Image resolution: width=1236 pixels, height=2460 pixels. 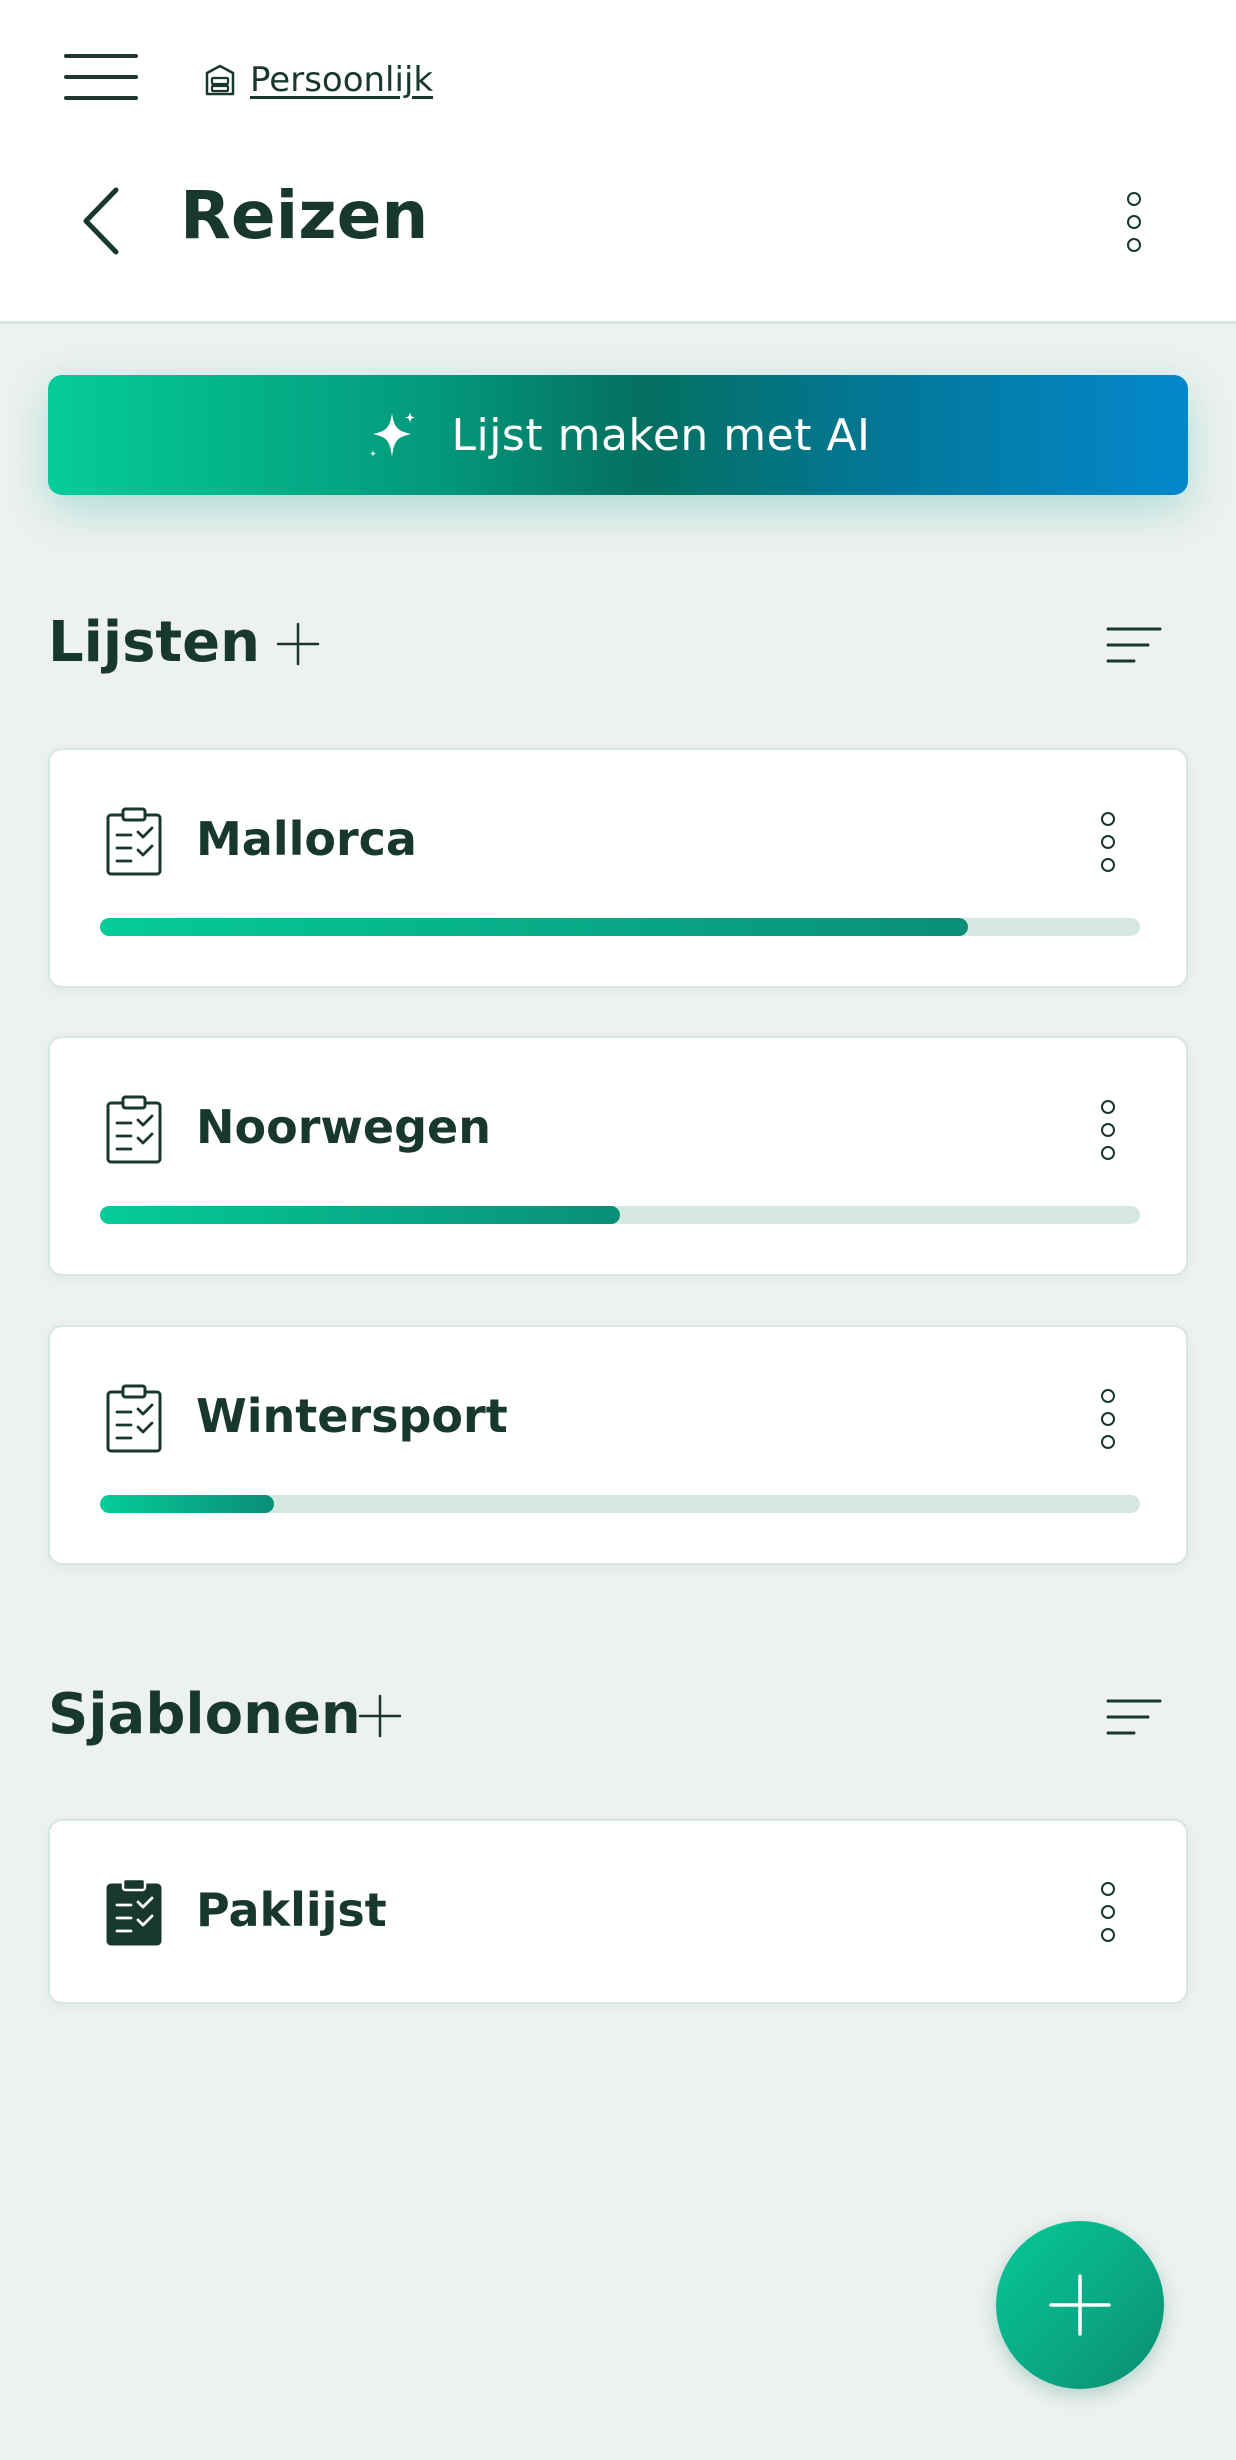 What do you see at coordinates (101, 77) in the screenshot?
I see `hamburger-menu-icon` at bounding box center [101, 77].